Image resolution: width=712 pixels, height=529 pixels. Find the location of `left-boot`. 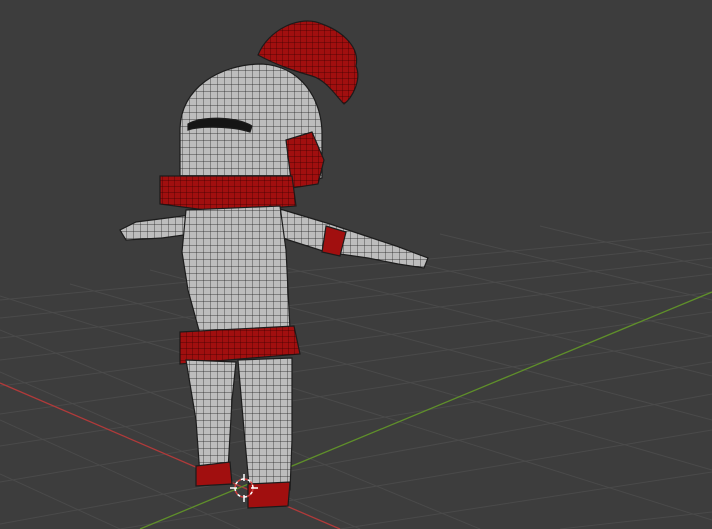

left-boot is located at coordinates (214, 474).